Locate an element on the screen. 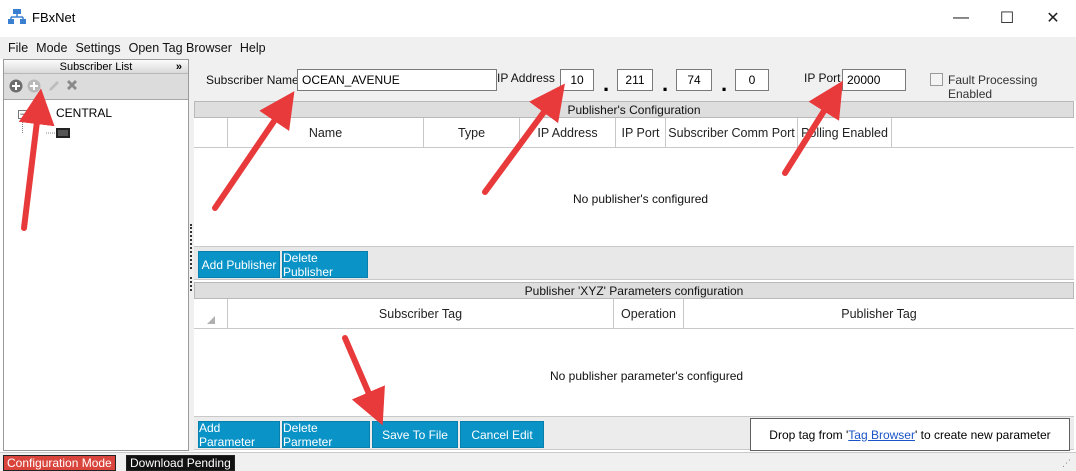  ip-octet-2-input: 211 is located at coordinates (635, 80).